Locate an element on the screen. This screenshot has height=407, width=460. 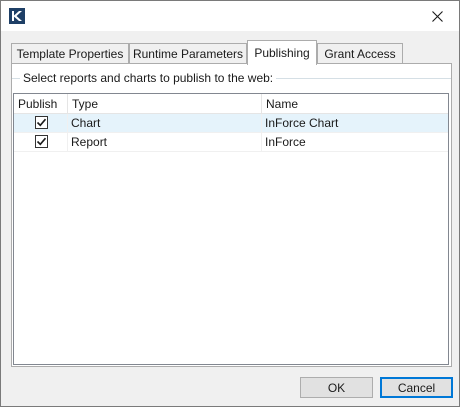
tab-label: Grant Access is located at coordinates (360, 54).